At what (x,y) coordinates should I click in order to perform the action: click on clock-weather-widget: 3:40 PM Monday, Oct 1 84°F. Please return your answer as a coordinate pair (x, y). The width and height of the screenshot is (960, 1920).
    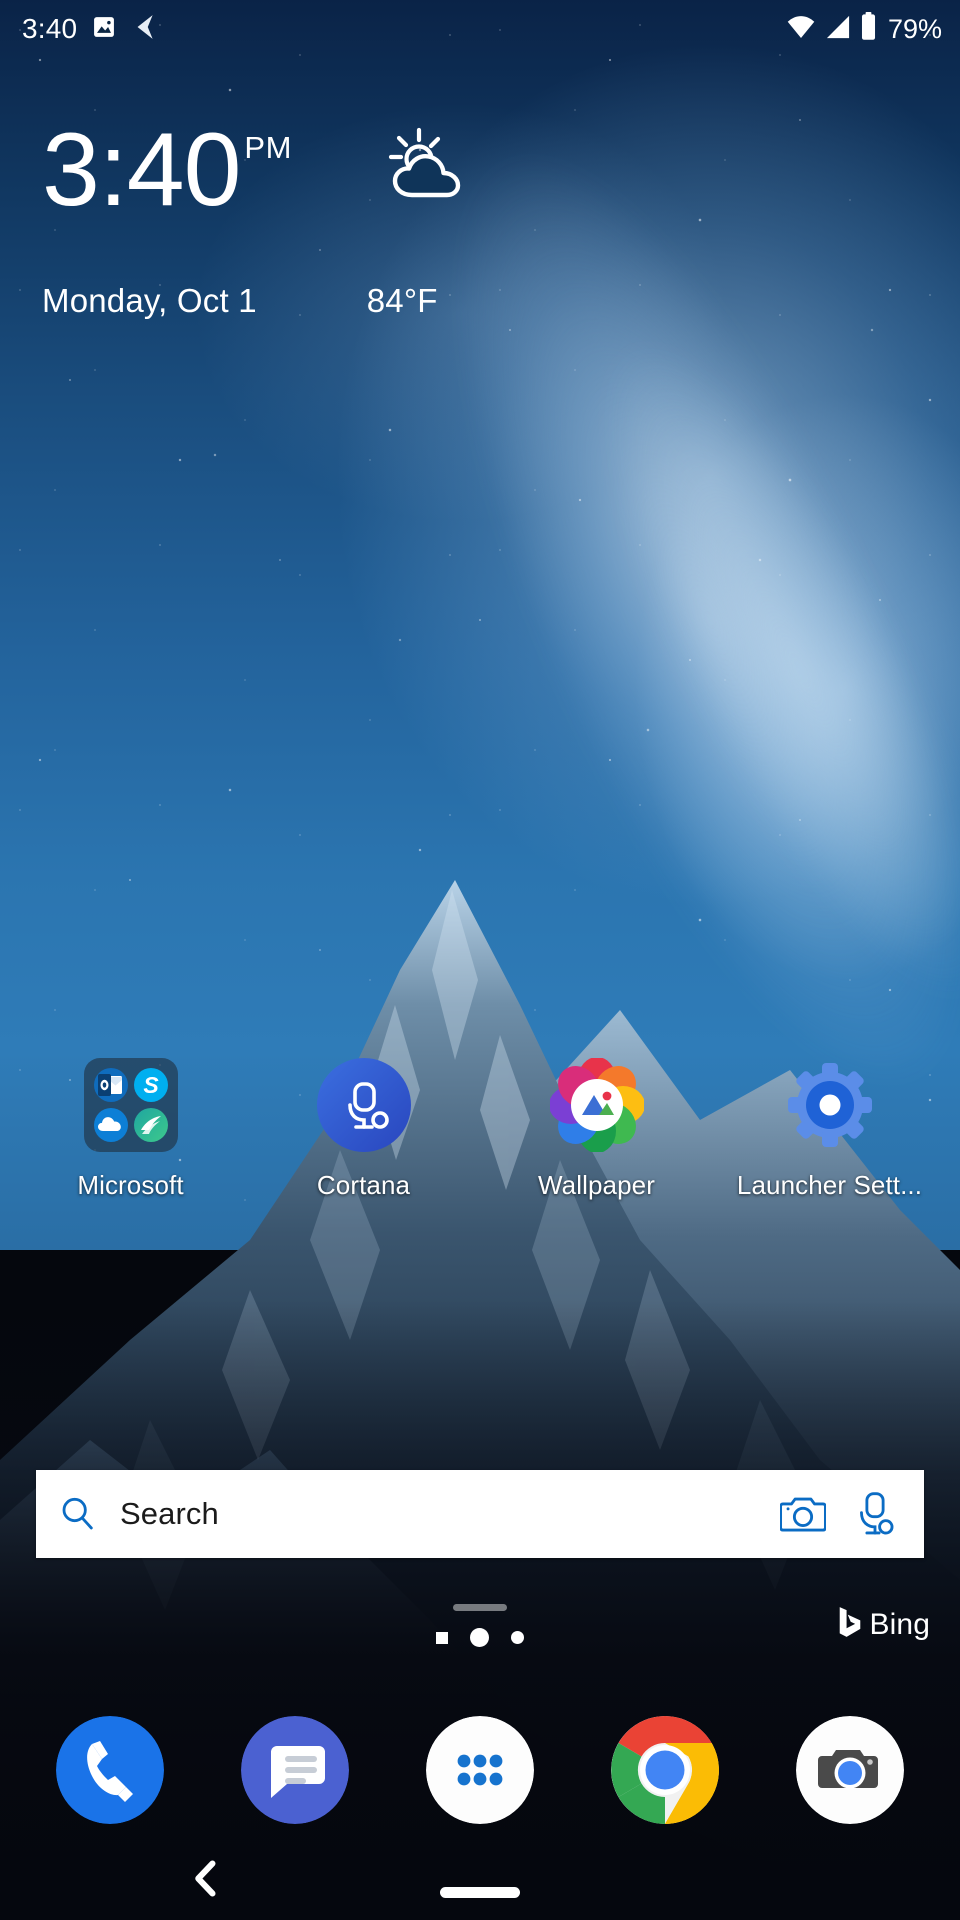
    Looking at the image, I should click on (480, 219).